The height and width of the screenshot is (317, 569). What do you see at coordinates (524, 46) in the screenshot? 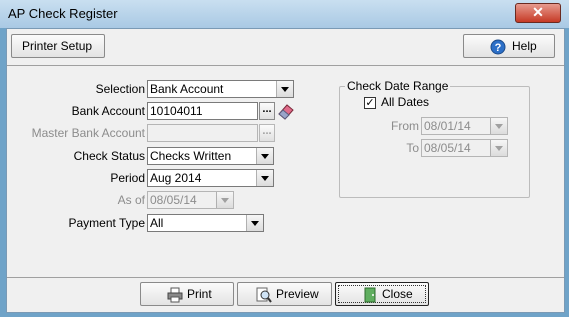
I see `help-label: Help` at bounding box center [524, 46].